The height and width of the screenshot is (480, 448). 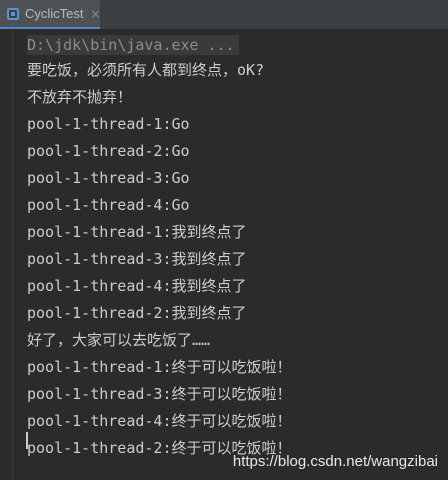 What do you see at coordinates (137, 313) in the screenshot?
I see `console-line: pool-1-thread-2:我到终点了` at bounding box center [137, 313].